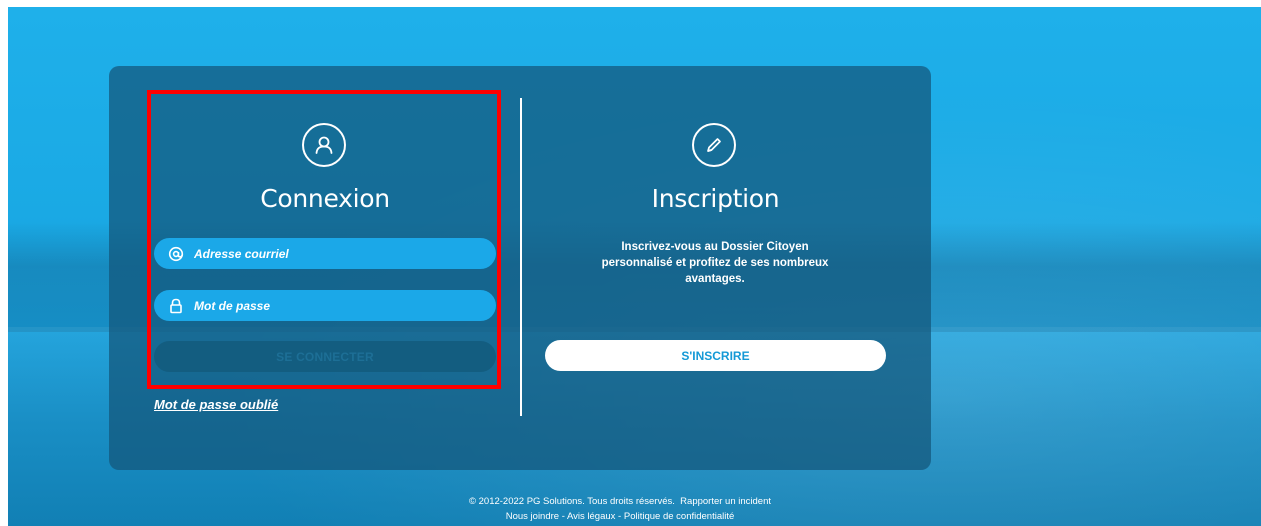  I want to click on signup-title: Inscription, so click(715, 198).